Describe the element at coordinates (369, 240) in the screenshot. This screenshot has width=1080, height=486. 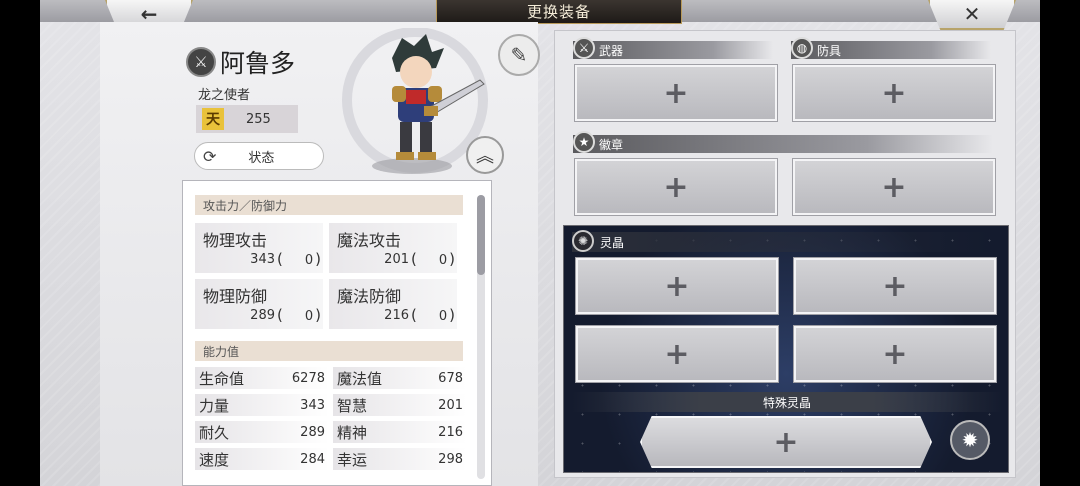
I see `stat-label: 魔法攻击` at that location.